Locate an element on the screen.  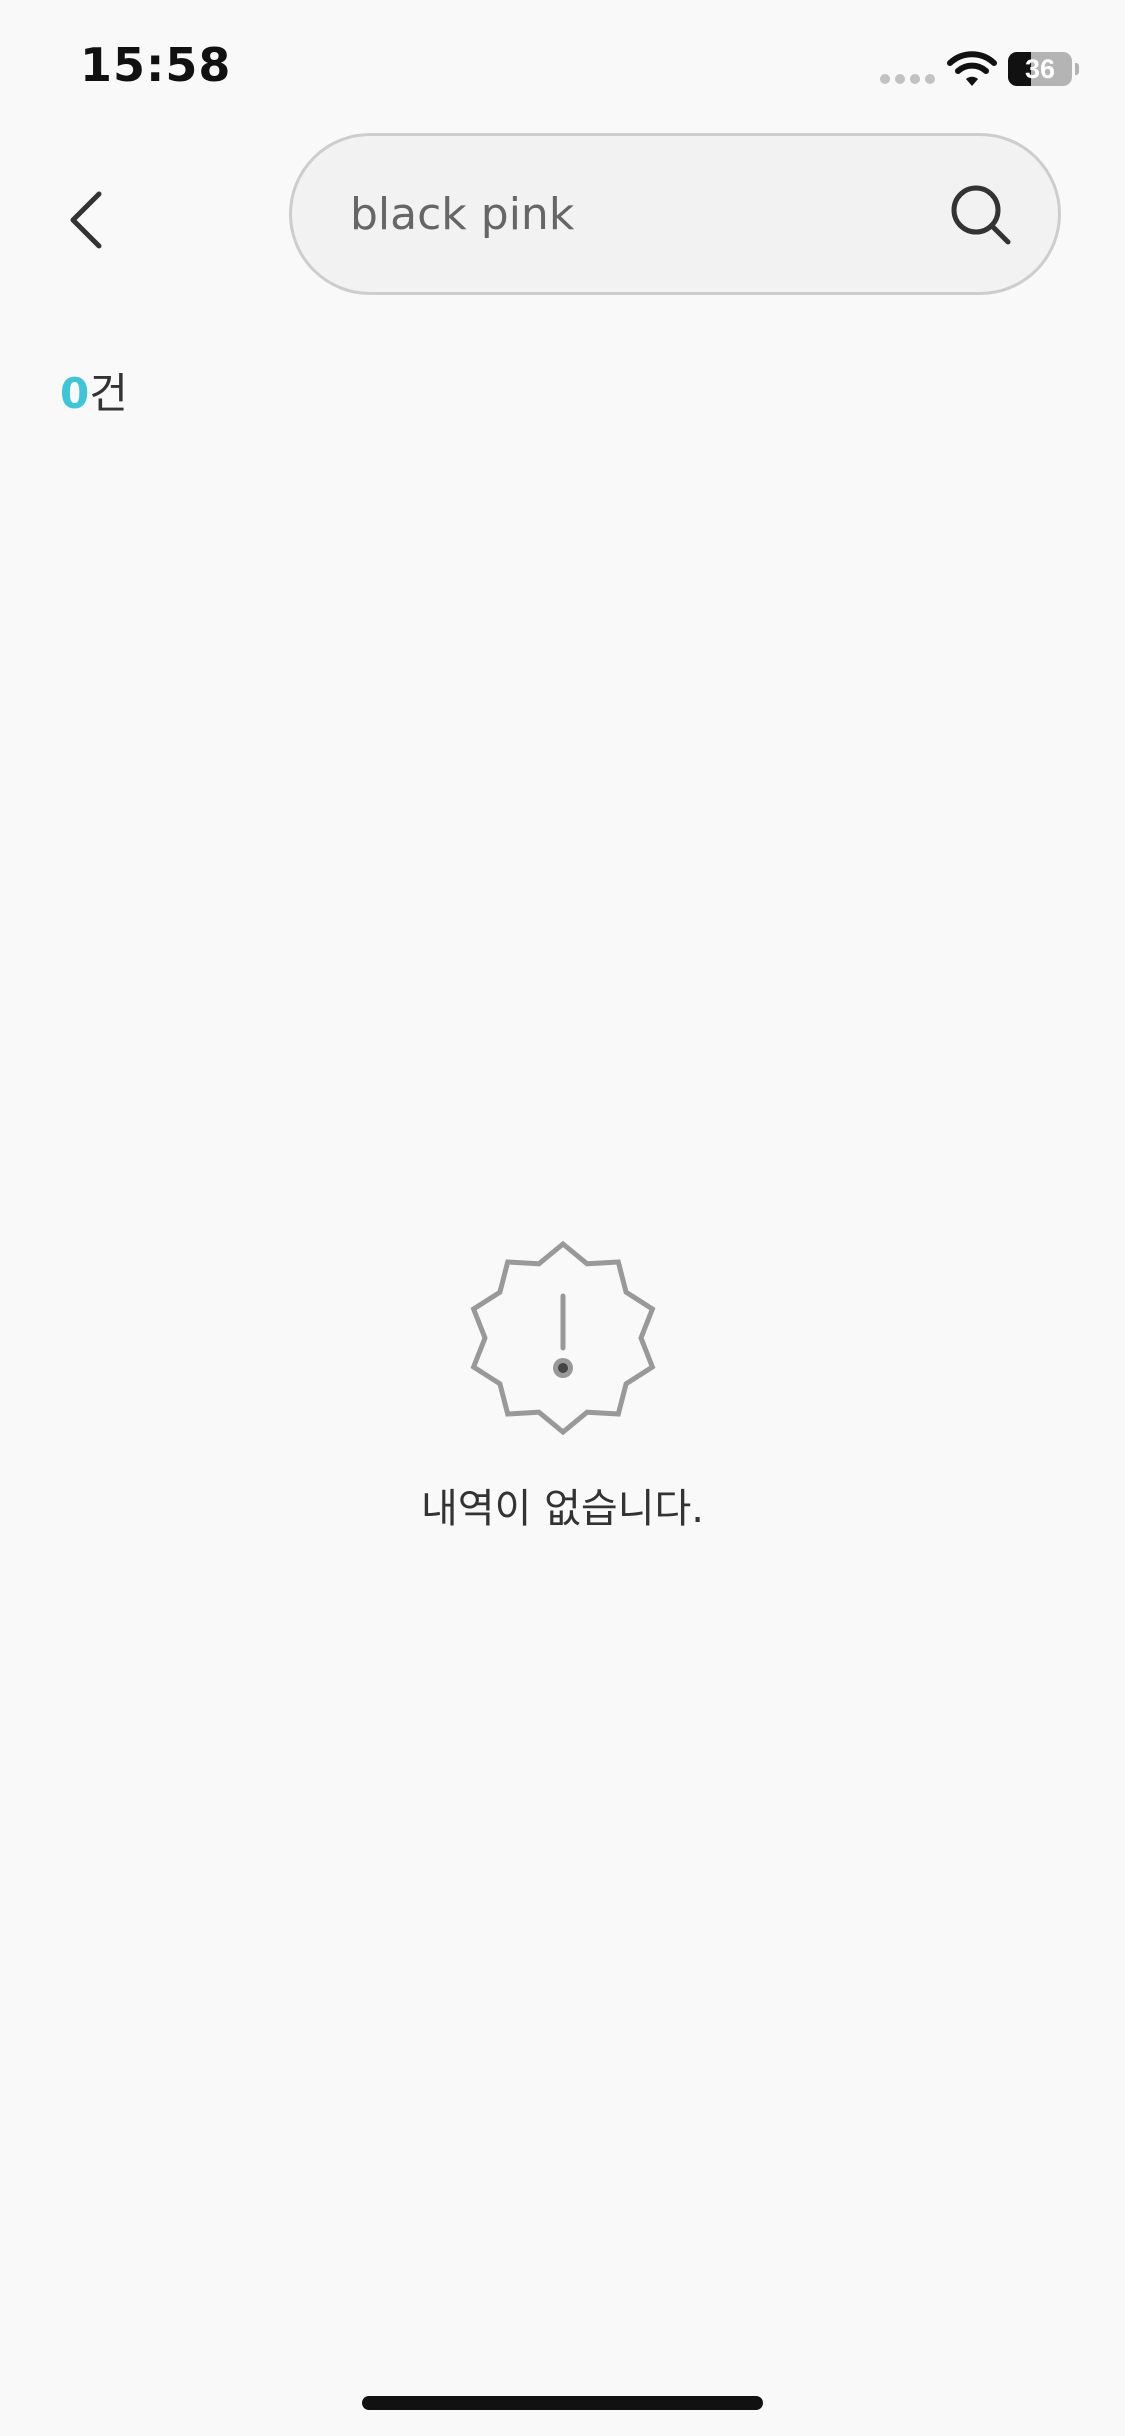
battery-cap is located at coordinates (1077, 69).